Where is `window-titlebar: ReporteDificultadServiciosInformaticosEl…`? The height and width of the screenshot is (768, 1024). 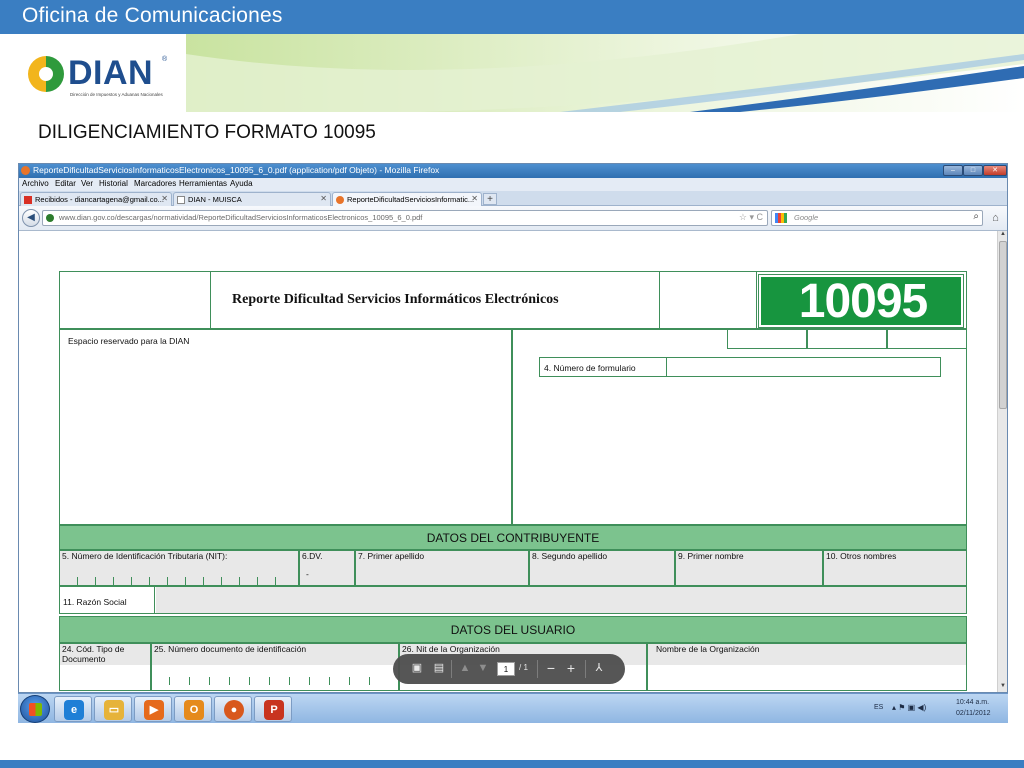
window-titlebar: ReporteDificultadServiciosInformaticosEl… is located at coordinates (513, 171).